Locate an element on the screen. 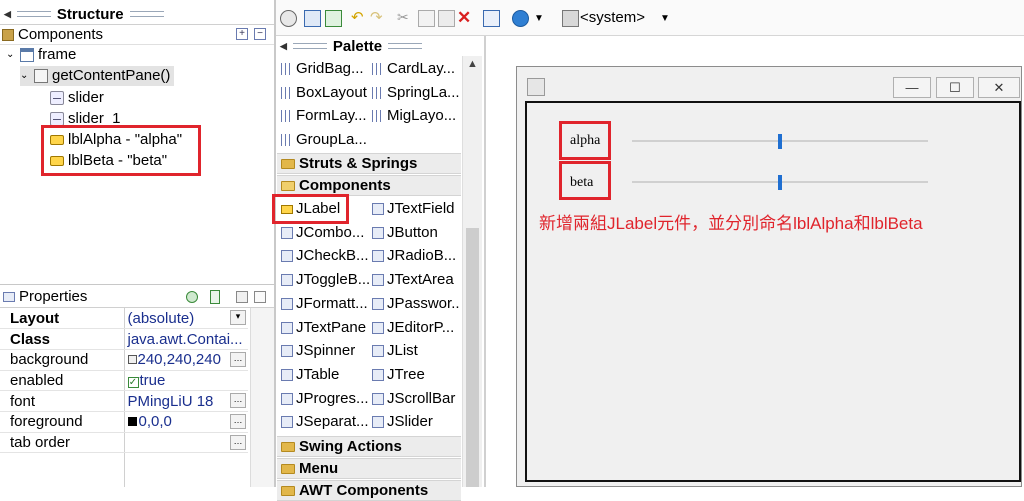 This screenshot has height=501, width=1024. palette-item-jbutton: JButton is located at coordinates (416, 233).